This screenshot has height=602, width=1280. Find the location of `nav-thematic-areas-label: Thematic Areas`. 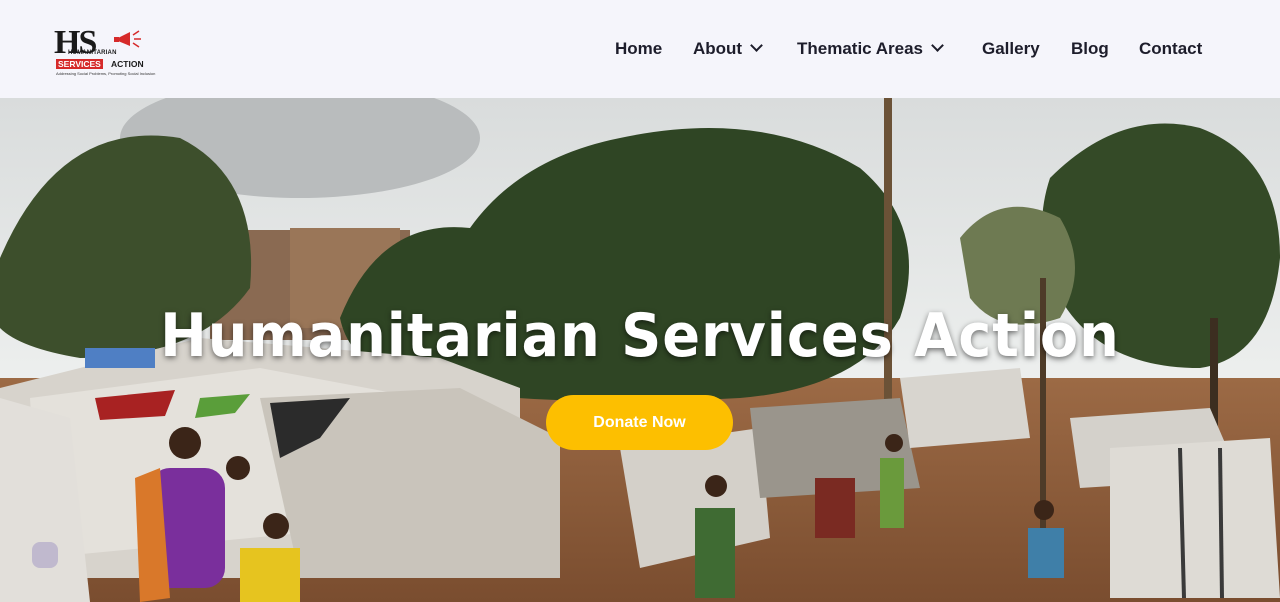

nav-thematic-areas-label: Thematic Areas is located at coordinates (860, 48).